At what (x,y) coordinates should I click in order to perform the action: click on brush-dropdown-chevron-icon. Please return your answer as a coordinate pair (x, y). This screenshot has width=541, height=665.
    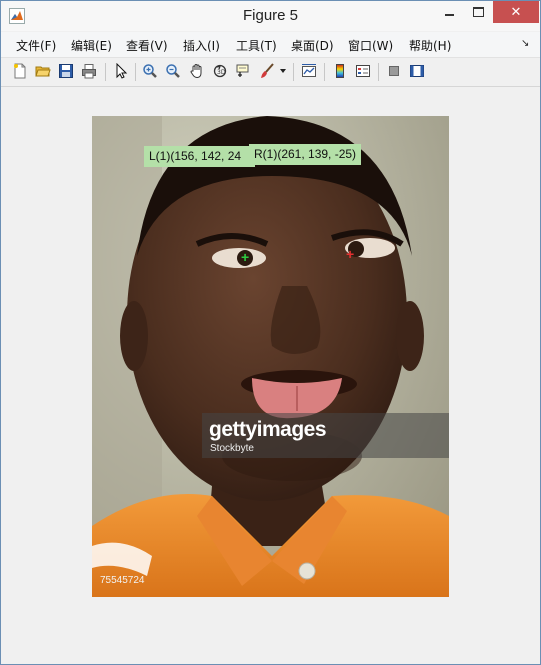
    Looking at the image, I should click on (283, 71).